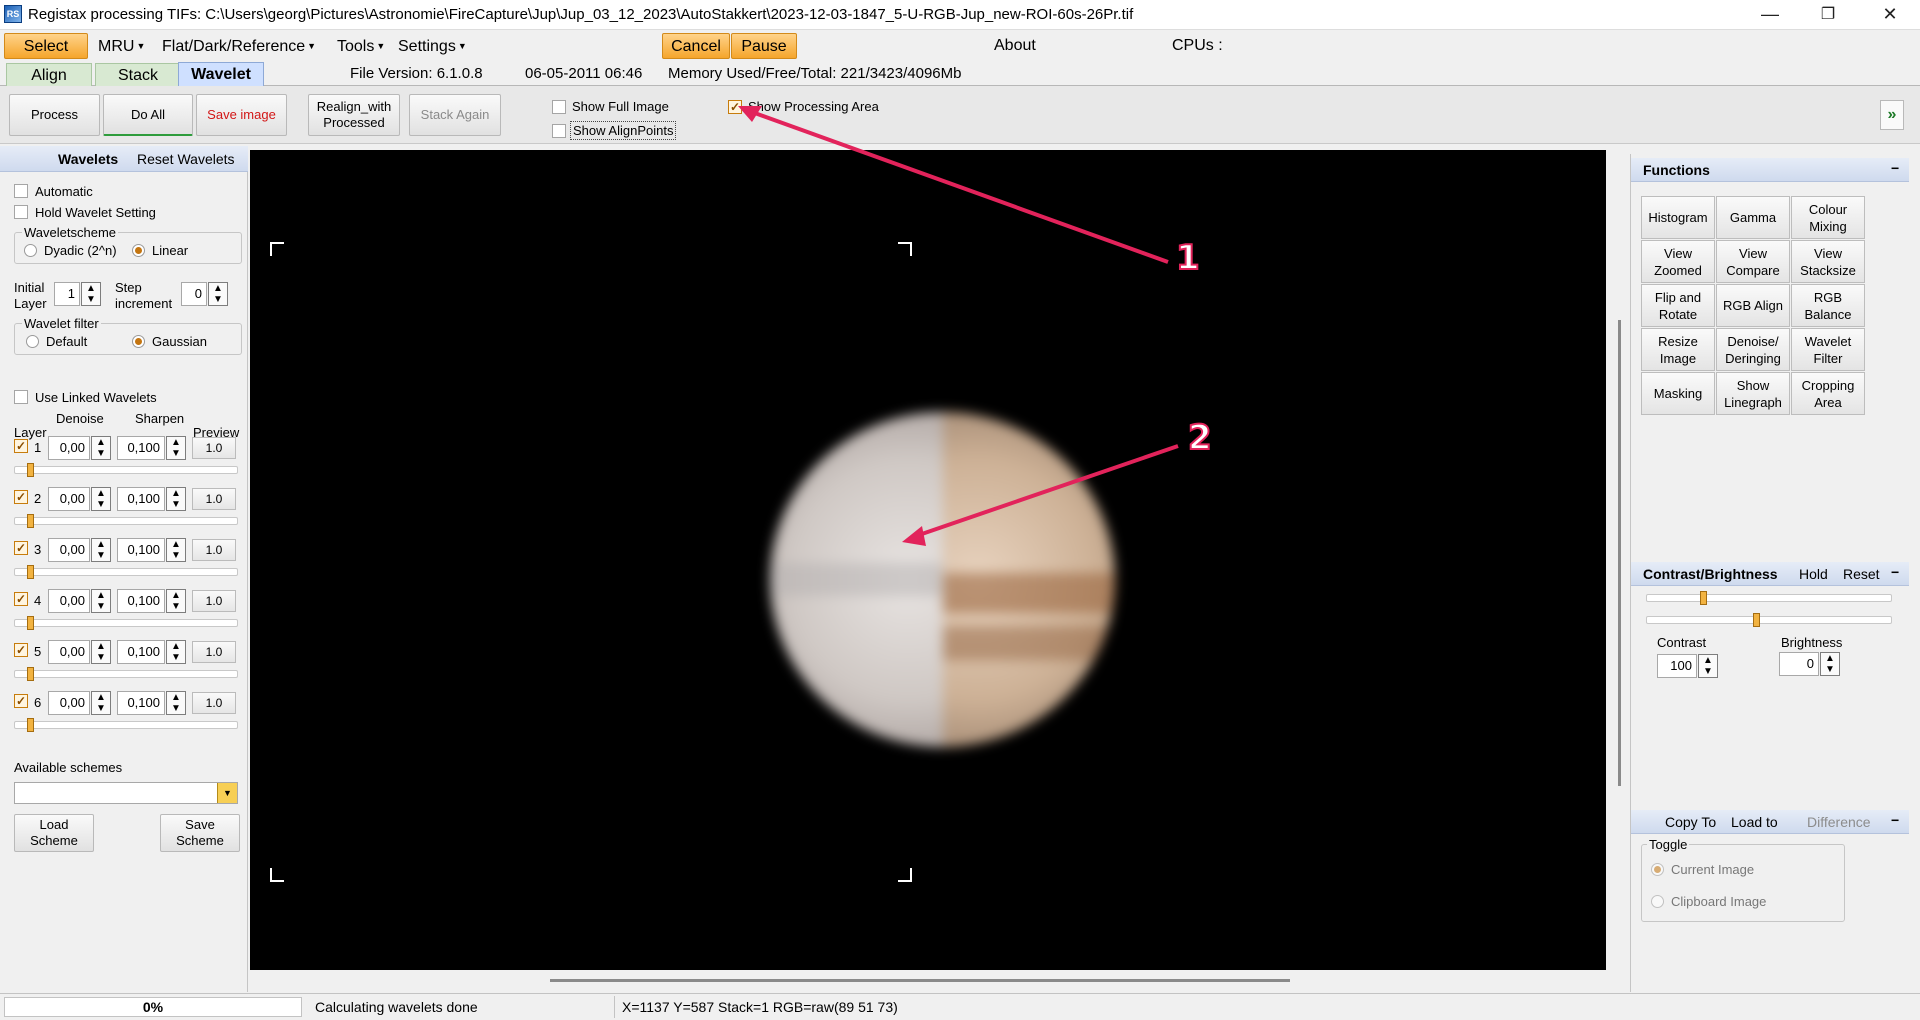 The height and width of the screenshot is (1020, 1920). Describe the element at coordinates (1657, 869) in the screenshot. I see `current-image-radio` at that location.